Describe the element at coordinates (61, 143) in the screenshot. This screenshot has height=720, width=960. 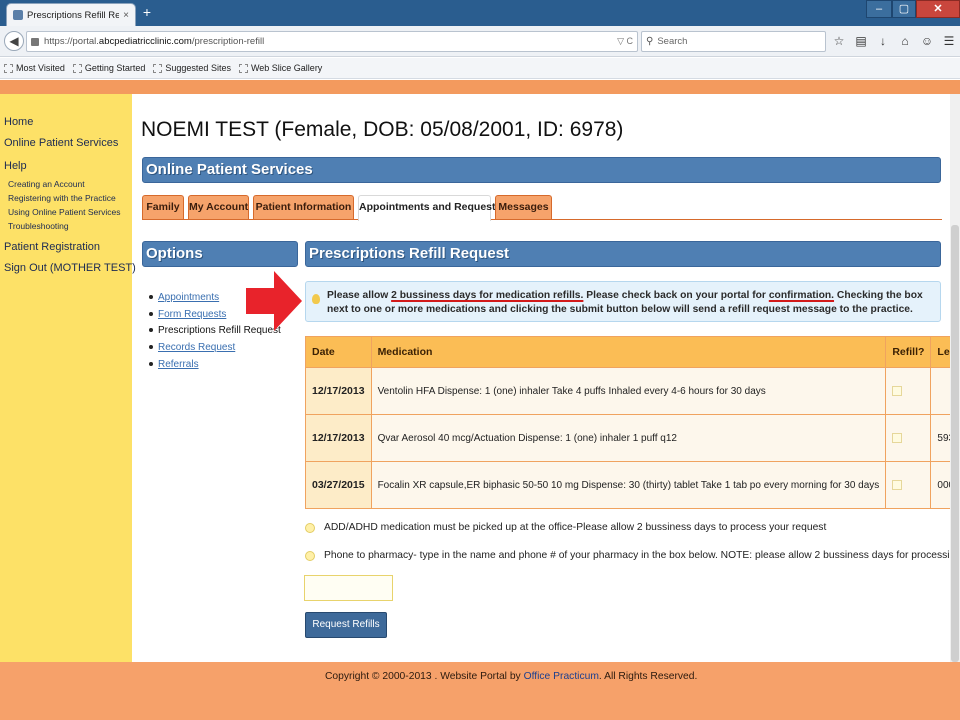
I see `sidebar-item-online-services: Online Patient Services` at that location.